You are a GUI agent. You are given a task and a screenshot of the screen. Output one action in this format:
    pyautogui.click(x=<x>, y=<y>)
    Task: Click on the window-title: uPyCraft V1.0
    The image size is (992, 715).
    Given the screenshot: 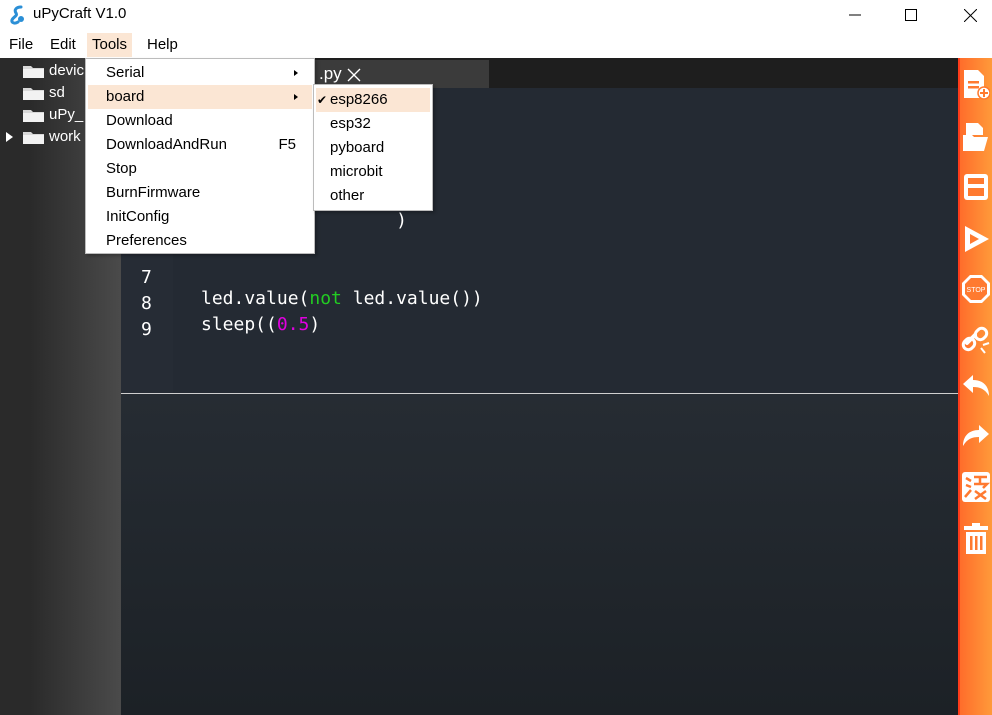 What is the action you would take?
    pyautogui.click(x=80, y=13)
    